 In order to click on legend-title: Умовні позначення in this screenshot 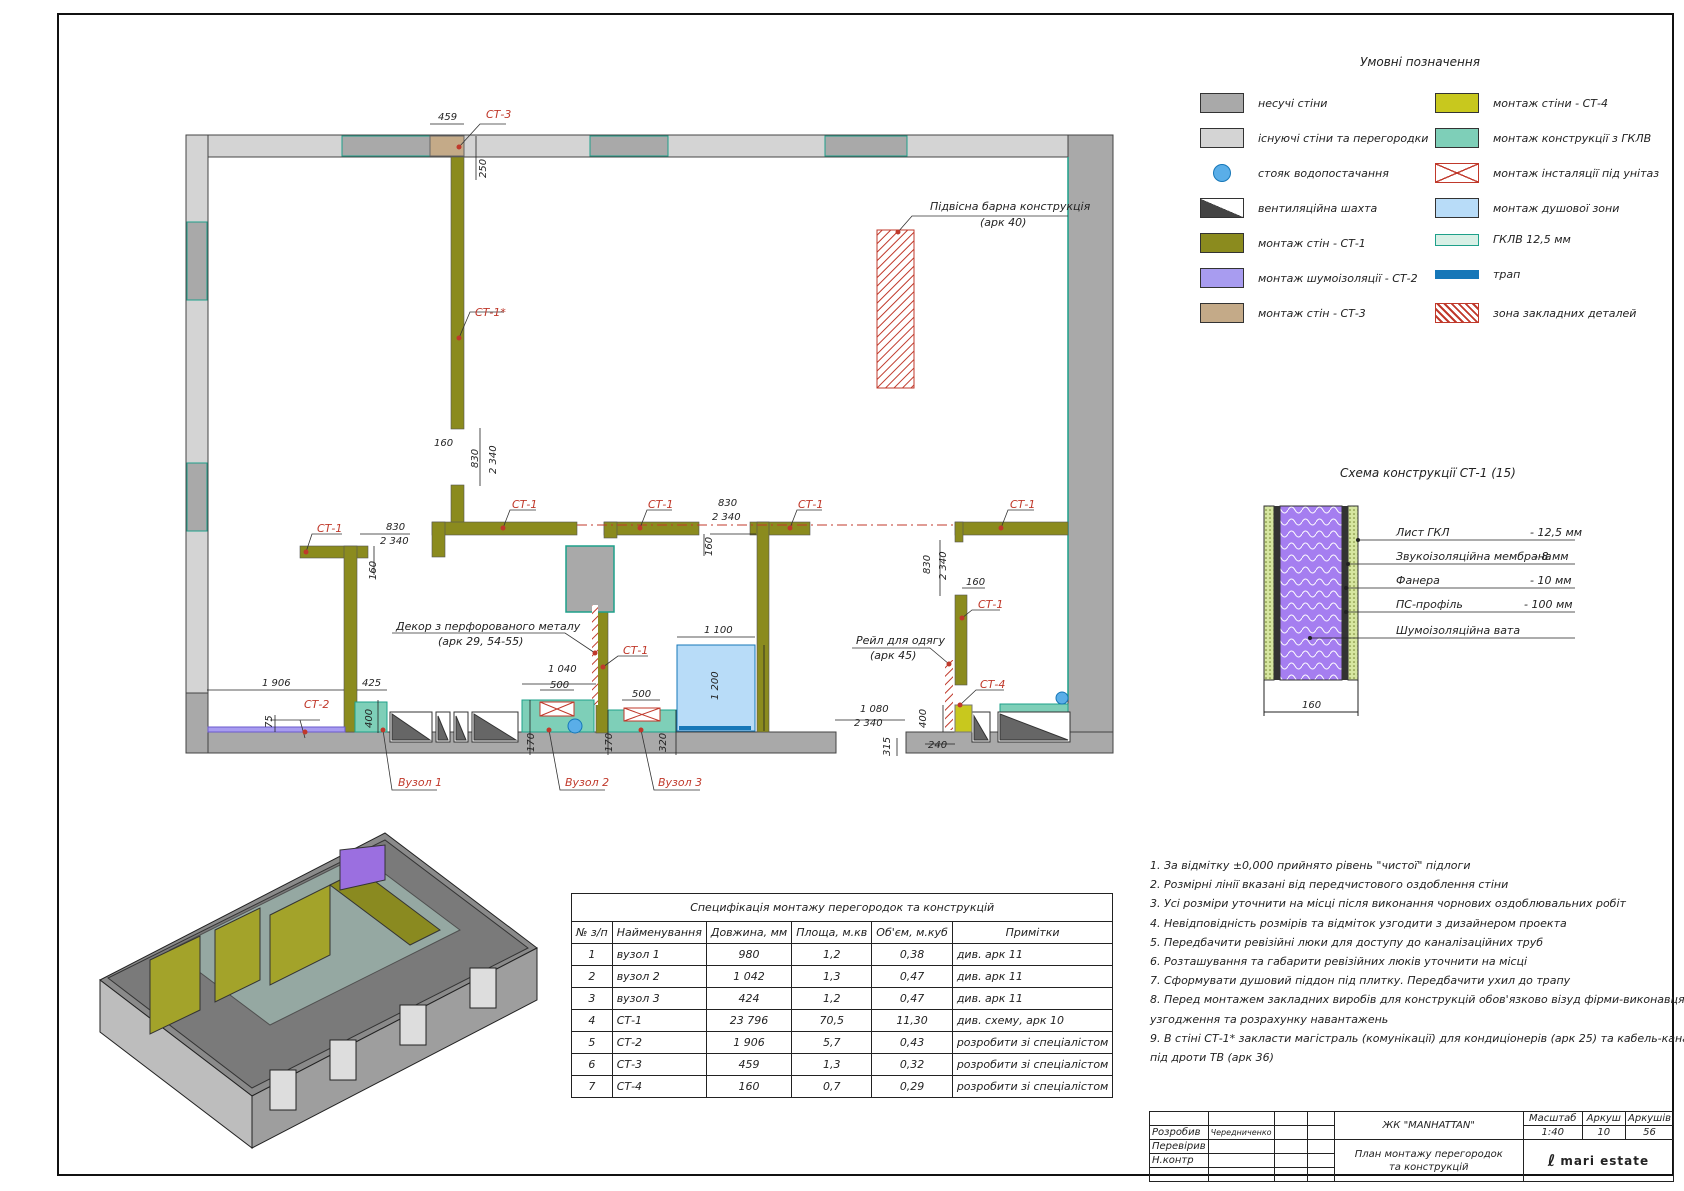, I will do `click(1420, 62)`.